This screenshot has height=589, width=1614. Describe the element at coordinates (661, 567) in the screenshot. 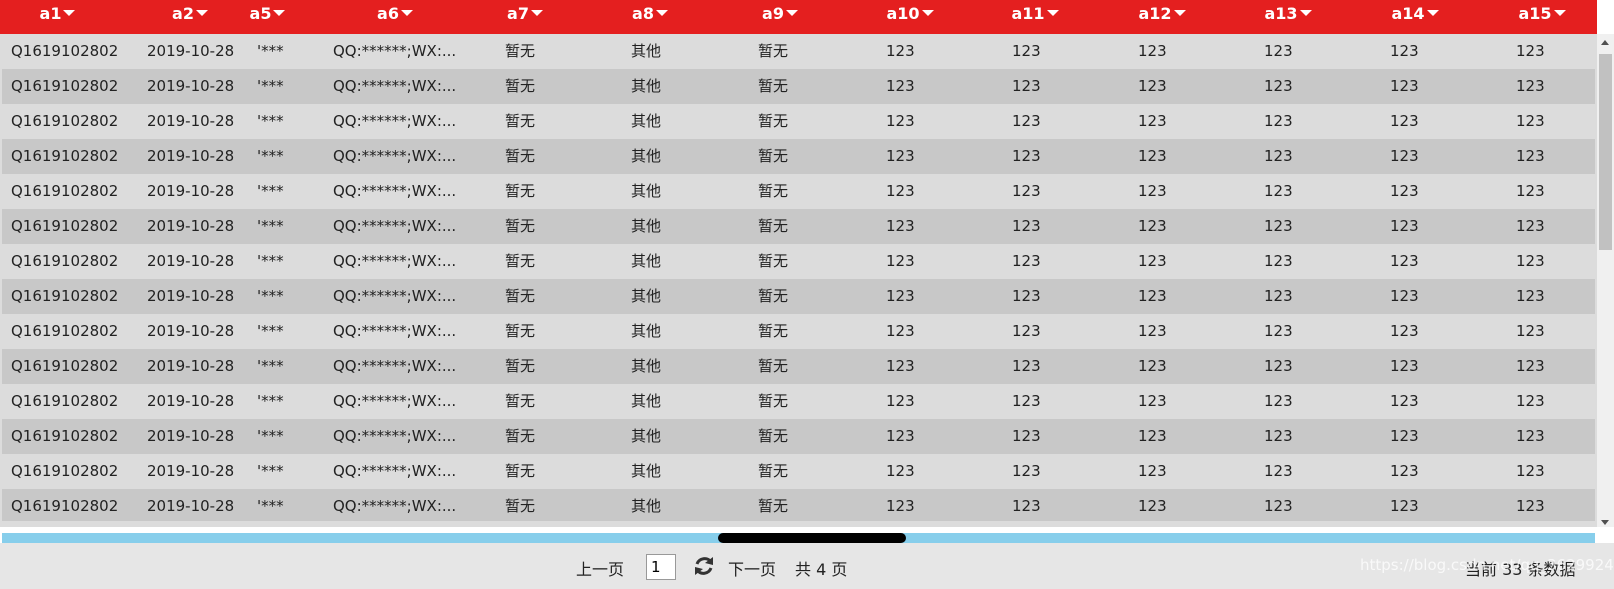

I see `page-number-input` at that location.